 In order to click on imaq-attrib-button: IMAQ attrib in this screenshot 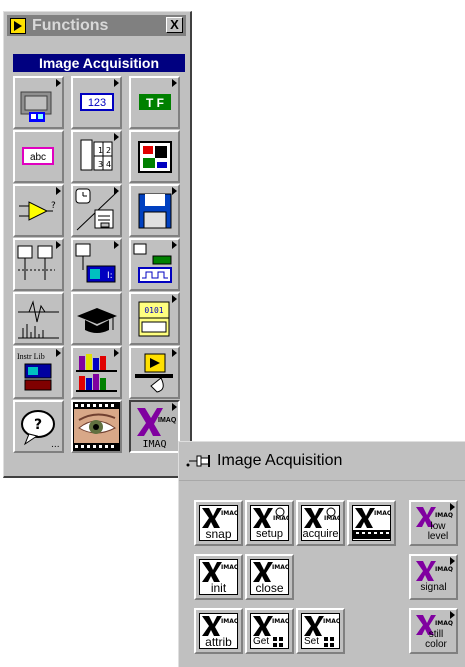, I will do `click(218, 631)`.